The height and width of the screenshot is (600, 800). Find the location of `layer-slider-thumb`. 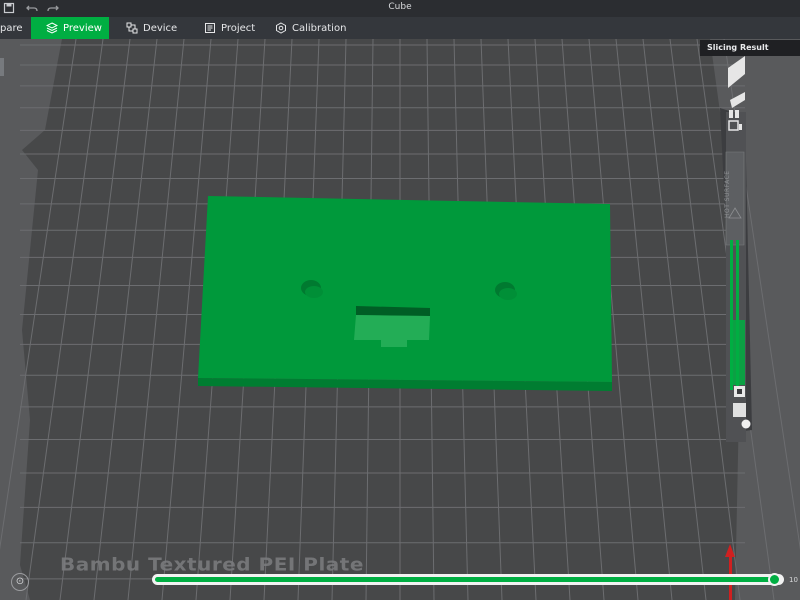

layer-slider-thumb is located at coordinates (774, 579).